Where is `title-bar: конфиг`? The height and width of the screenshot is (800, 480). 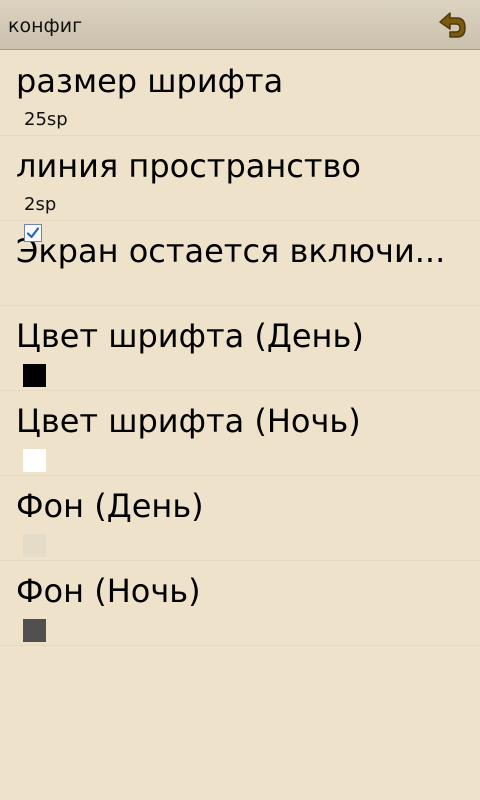 title-bar: конфиг is located at coordinates (240, 25).